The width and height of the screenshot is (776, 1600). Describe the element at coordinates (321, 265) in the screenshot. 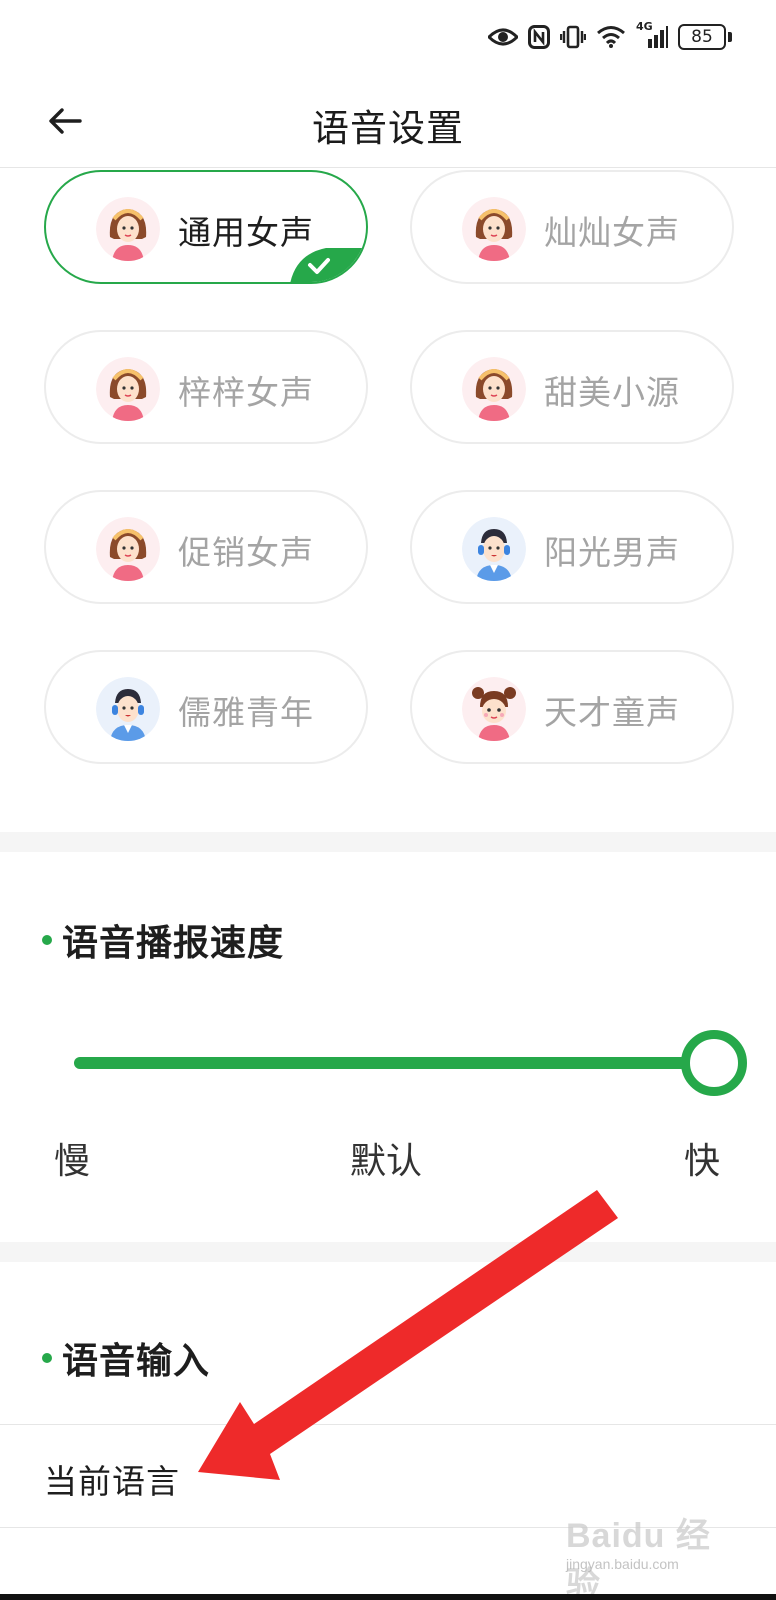

I see `selected-check-icon` at that location.